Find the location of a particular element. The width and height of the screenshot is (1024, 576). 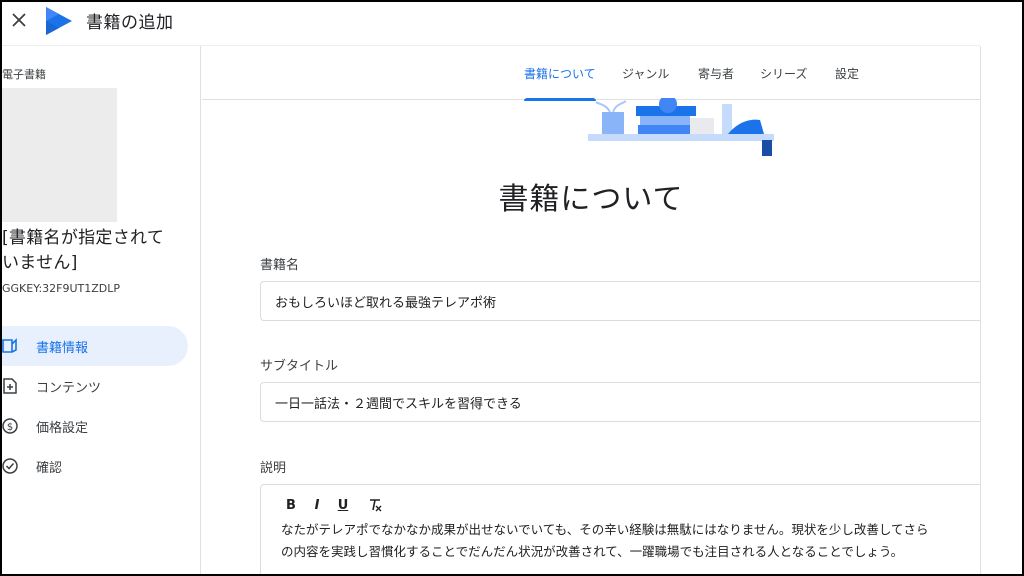

book-key: GGKEY:32F9UT1ZDLP is located at coordinates (61, 288).